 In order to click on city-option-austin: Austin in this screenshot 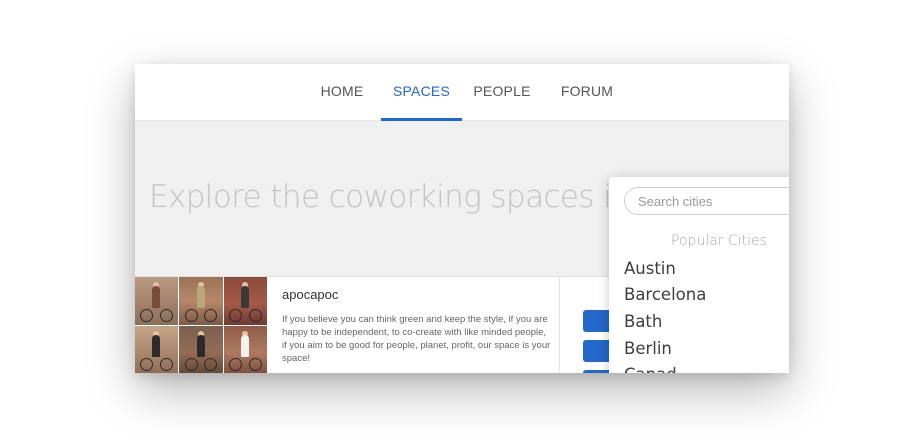, I will do `click(650, 268)`.